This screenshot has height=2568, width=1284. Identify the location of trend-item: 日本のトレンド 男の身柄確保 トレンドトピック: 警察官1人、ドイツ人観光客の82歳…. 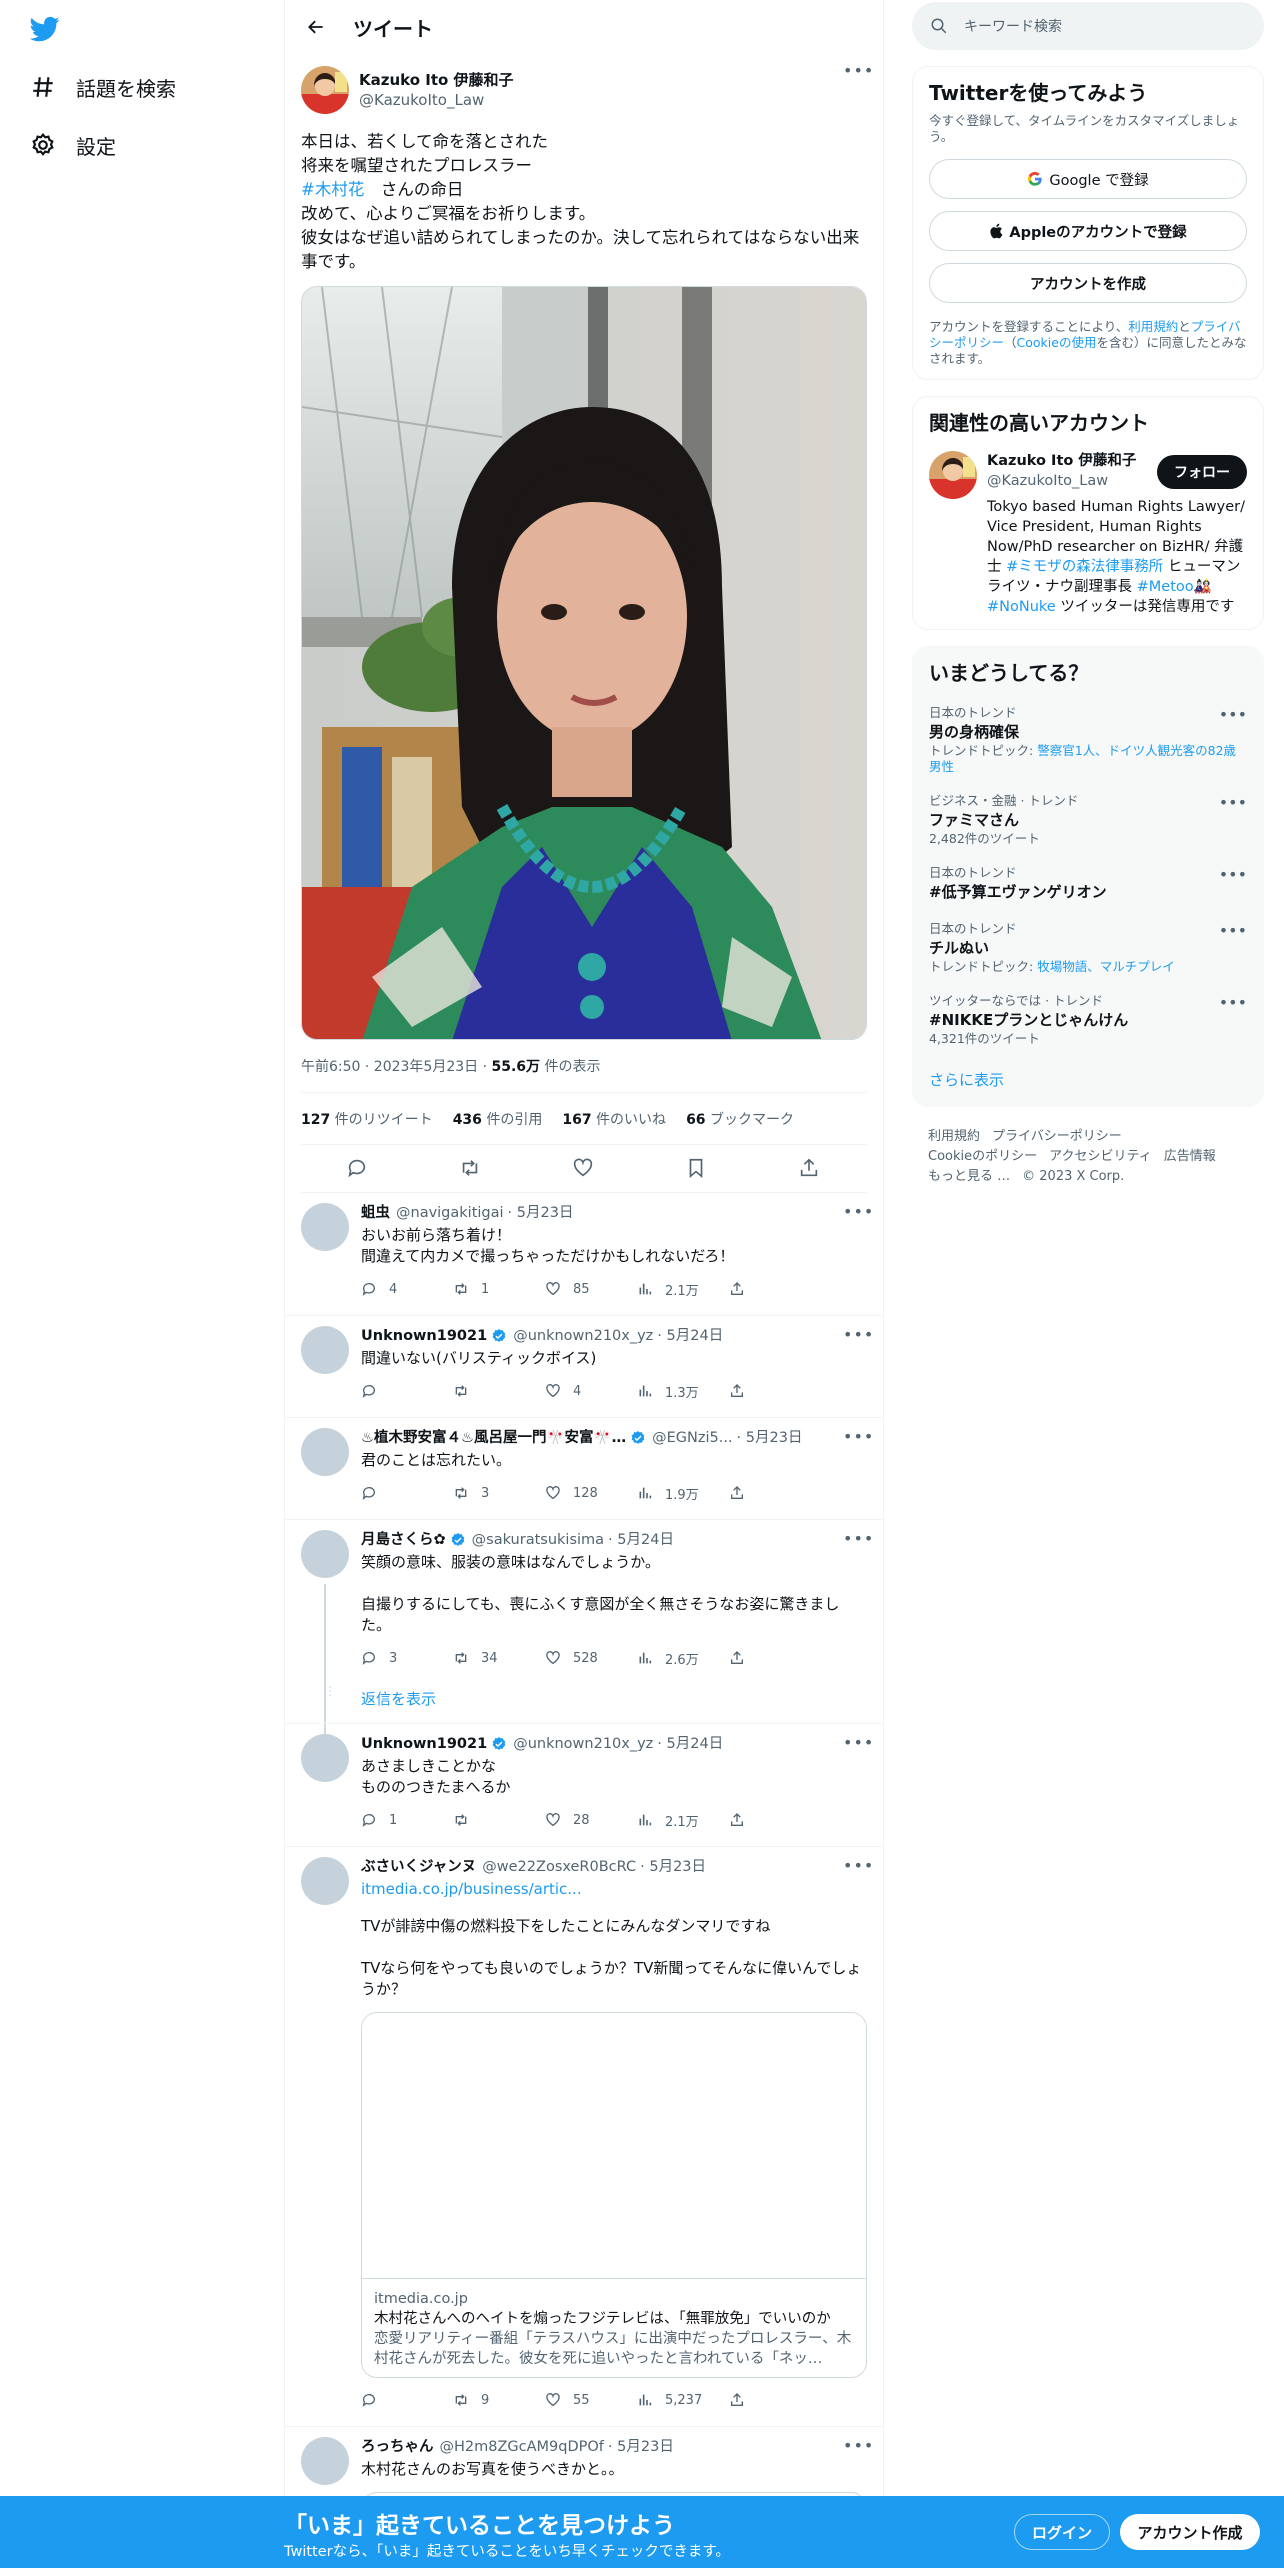
(1088, 740).